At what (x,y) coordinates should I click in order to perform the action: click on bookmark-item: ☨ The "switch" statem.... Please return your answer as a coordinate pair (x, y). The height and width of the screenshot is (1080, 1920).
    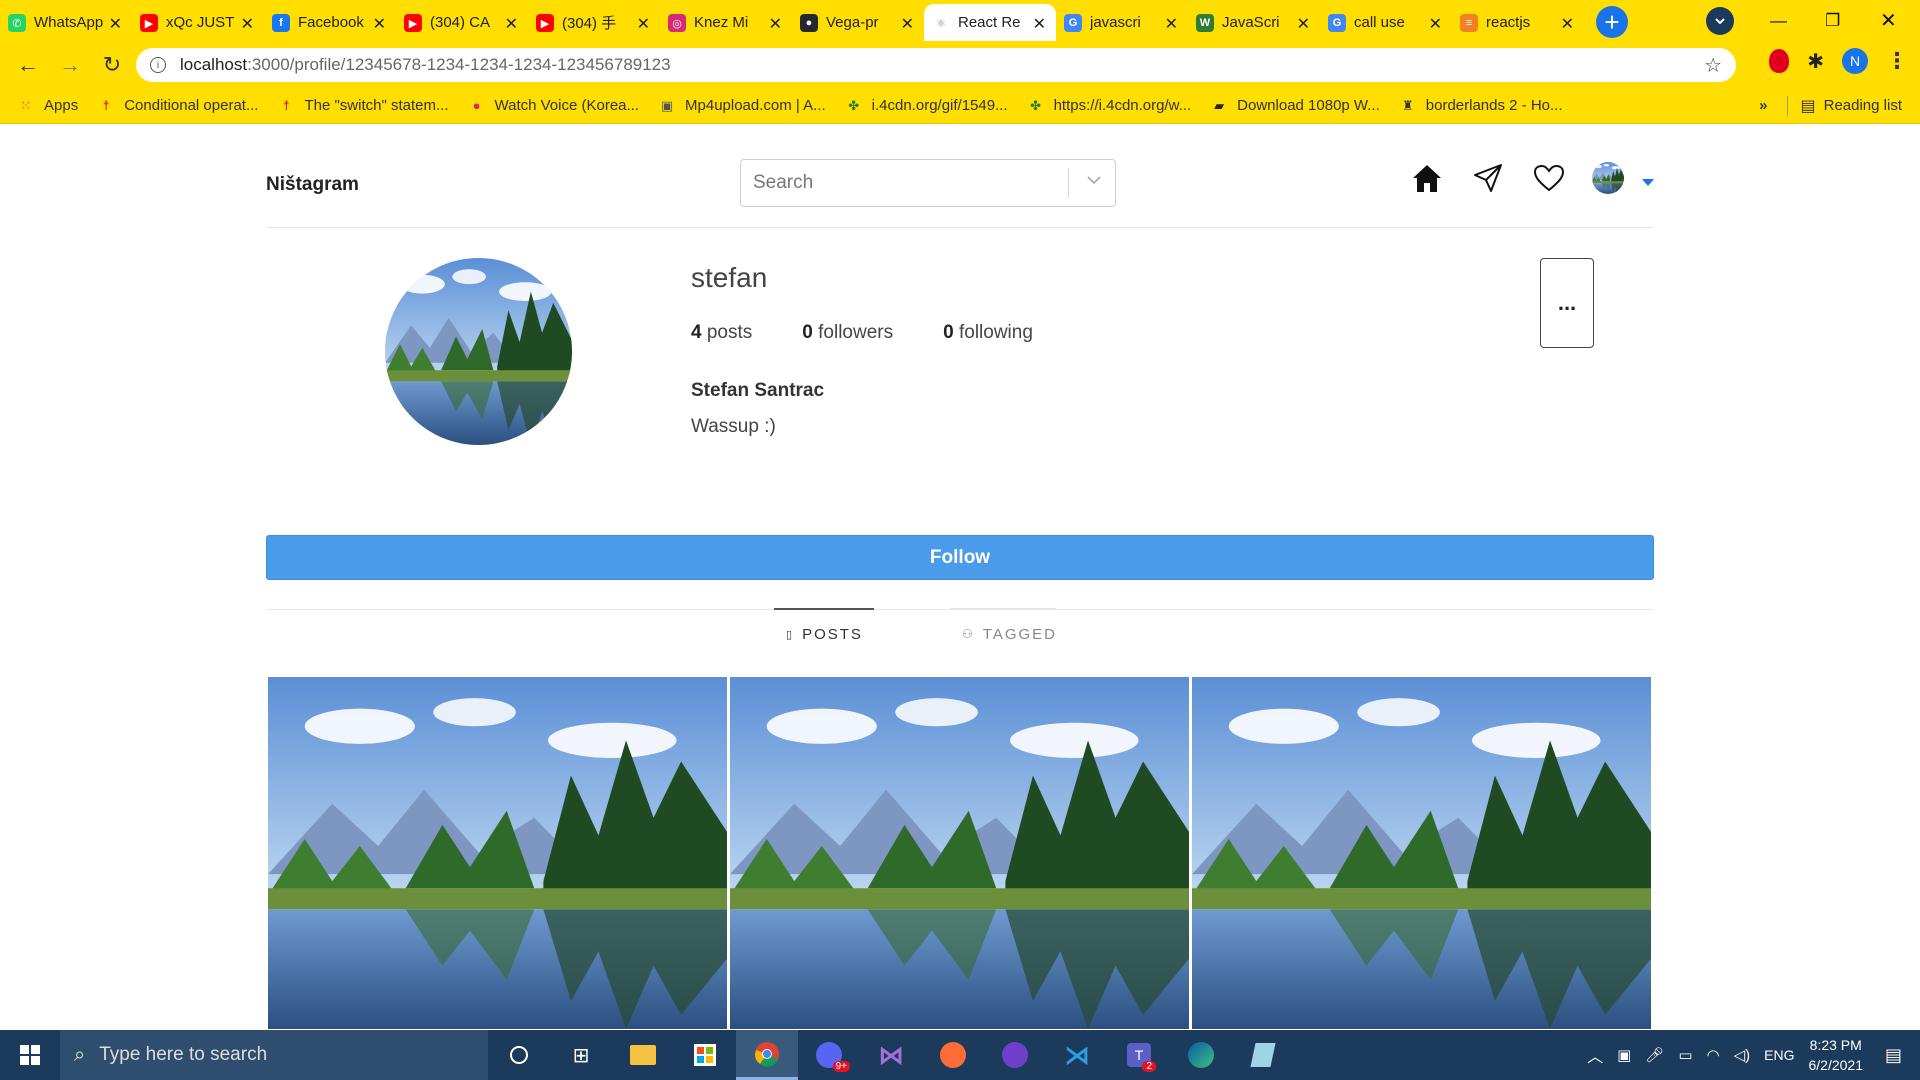
    Looking at the image, I should click on (363, 105).